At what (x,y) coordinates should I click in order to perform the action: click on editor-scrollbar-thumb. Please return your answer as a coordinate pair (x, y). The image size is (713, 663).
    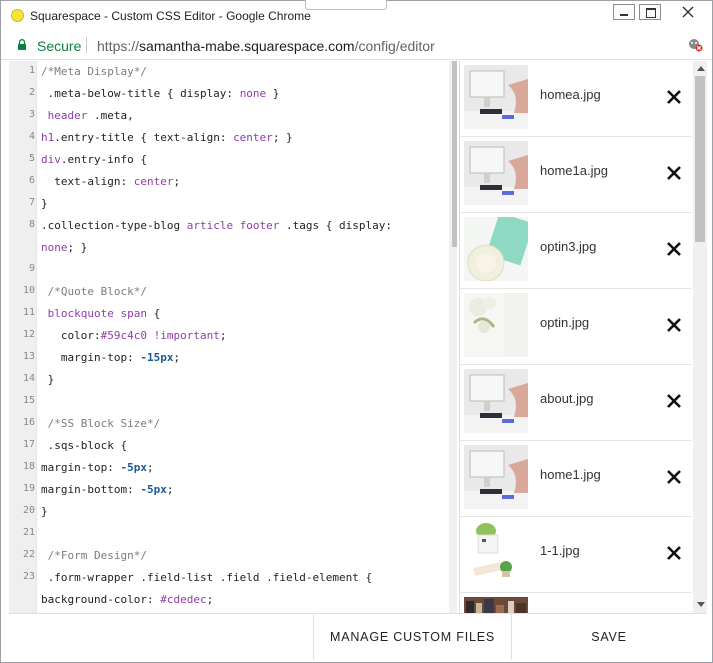
    Looking at the image, I should click on (454, 154).